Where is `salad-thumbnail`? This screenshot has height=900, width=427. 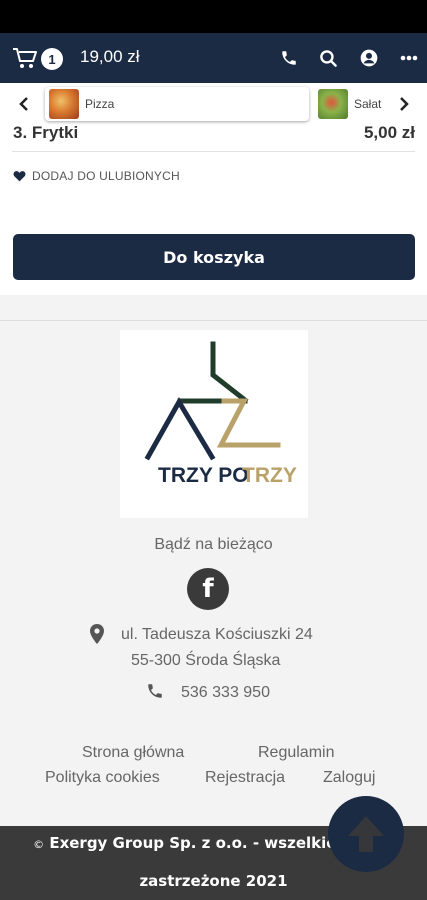
salad-thumbnail is located at coordinates (333, 104).